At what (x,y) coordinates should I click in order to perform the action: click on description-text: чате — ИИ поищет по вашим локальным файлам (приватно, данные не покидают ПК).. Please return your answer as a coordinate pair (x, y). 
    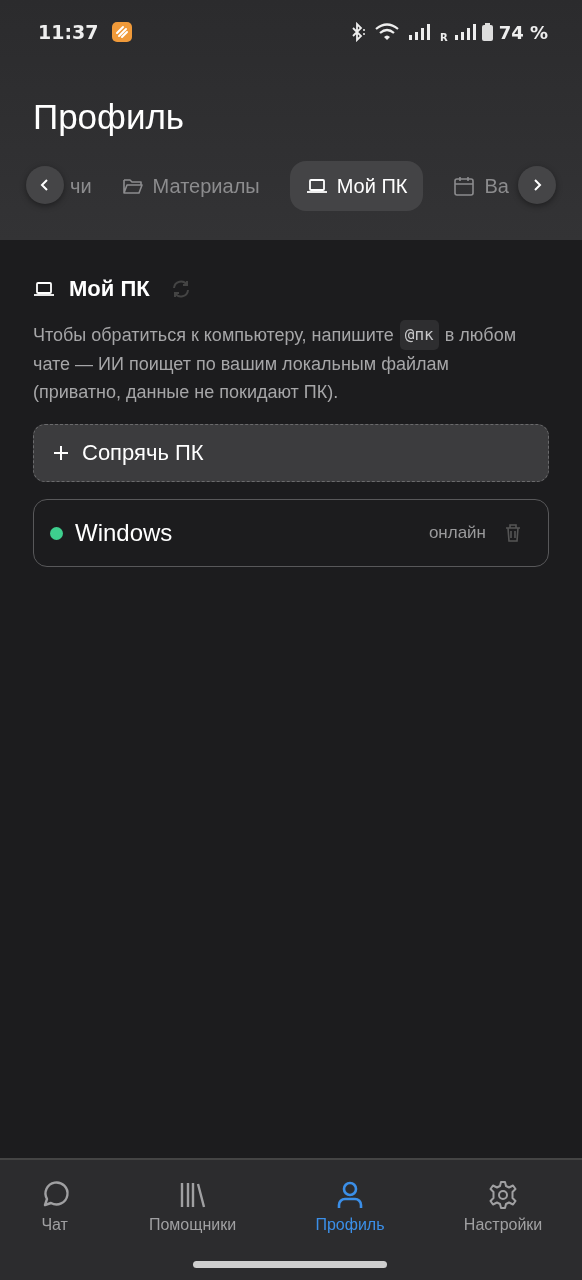
    Looking at the image, I should click on (241, 378).